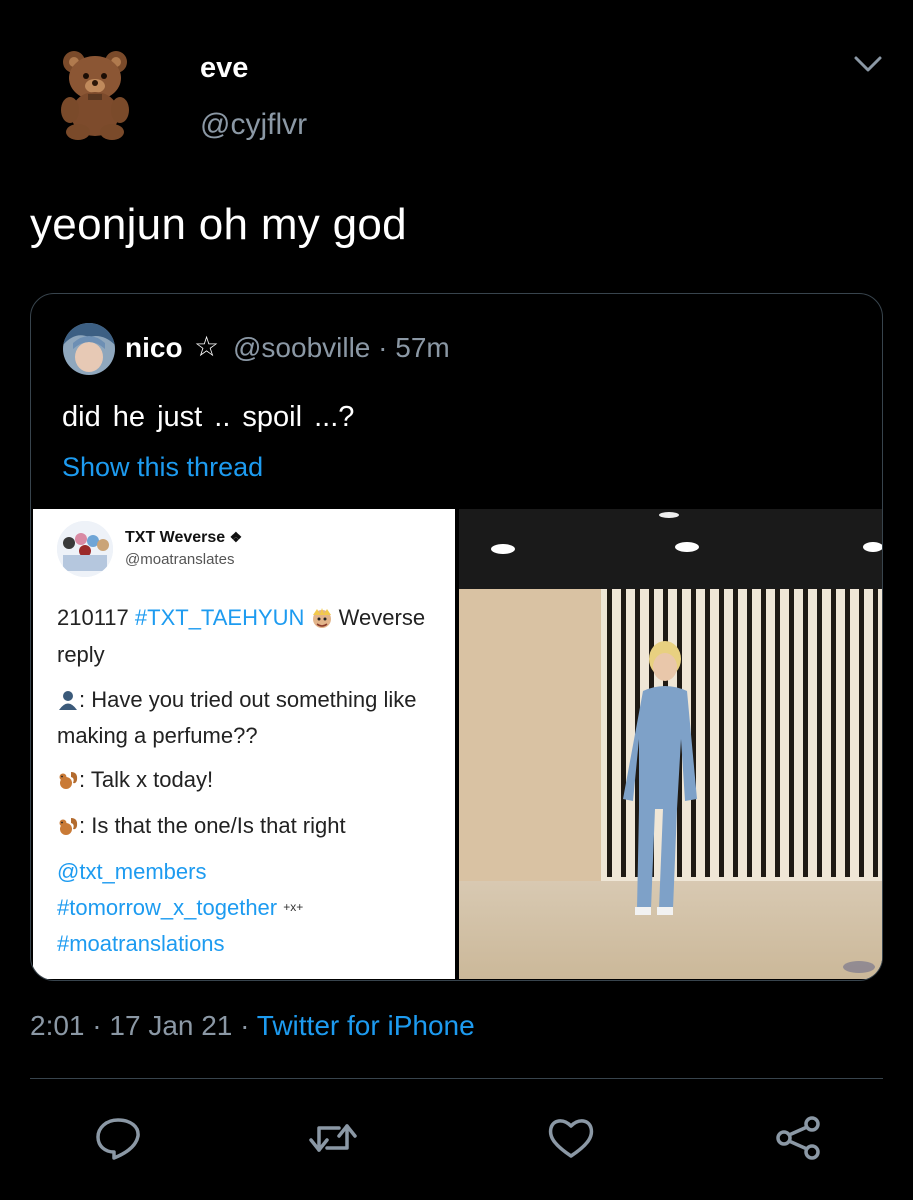 The image size is (913, 1200). Describe the element at coordinates (456, 1078) in the screenshot. I see `divider` at that location.